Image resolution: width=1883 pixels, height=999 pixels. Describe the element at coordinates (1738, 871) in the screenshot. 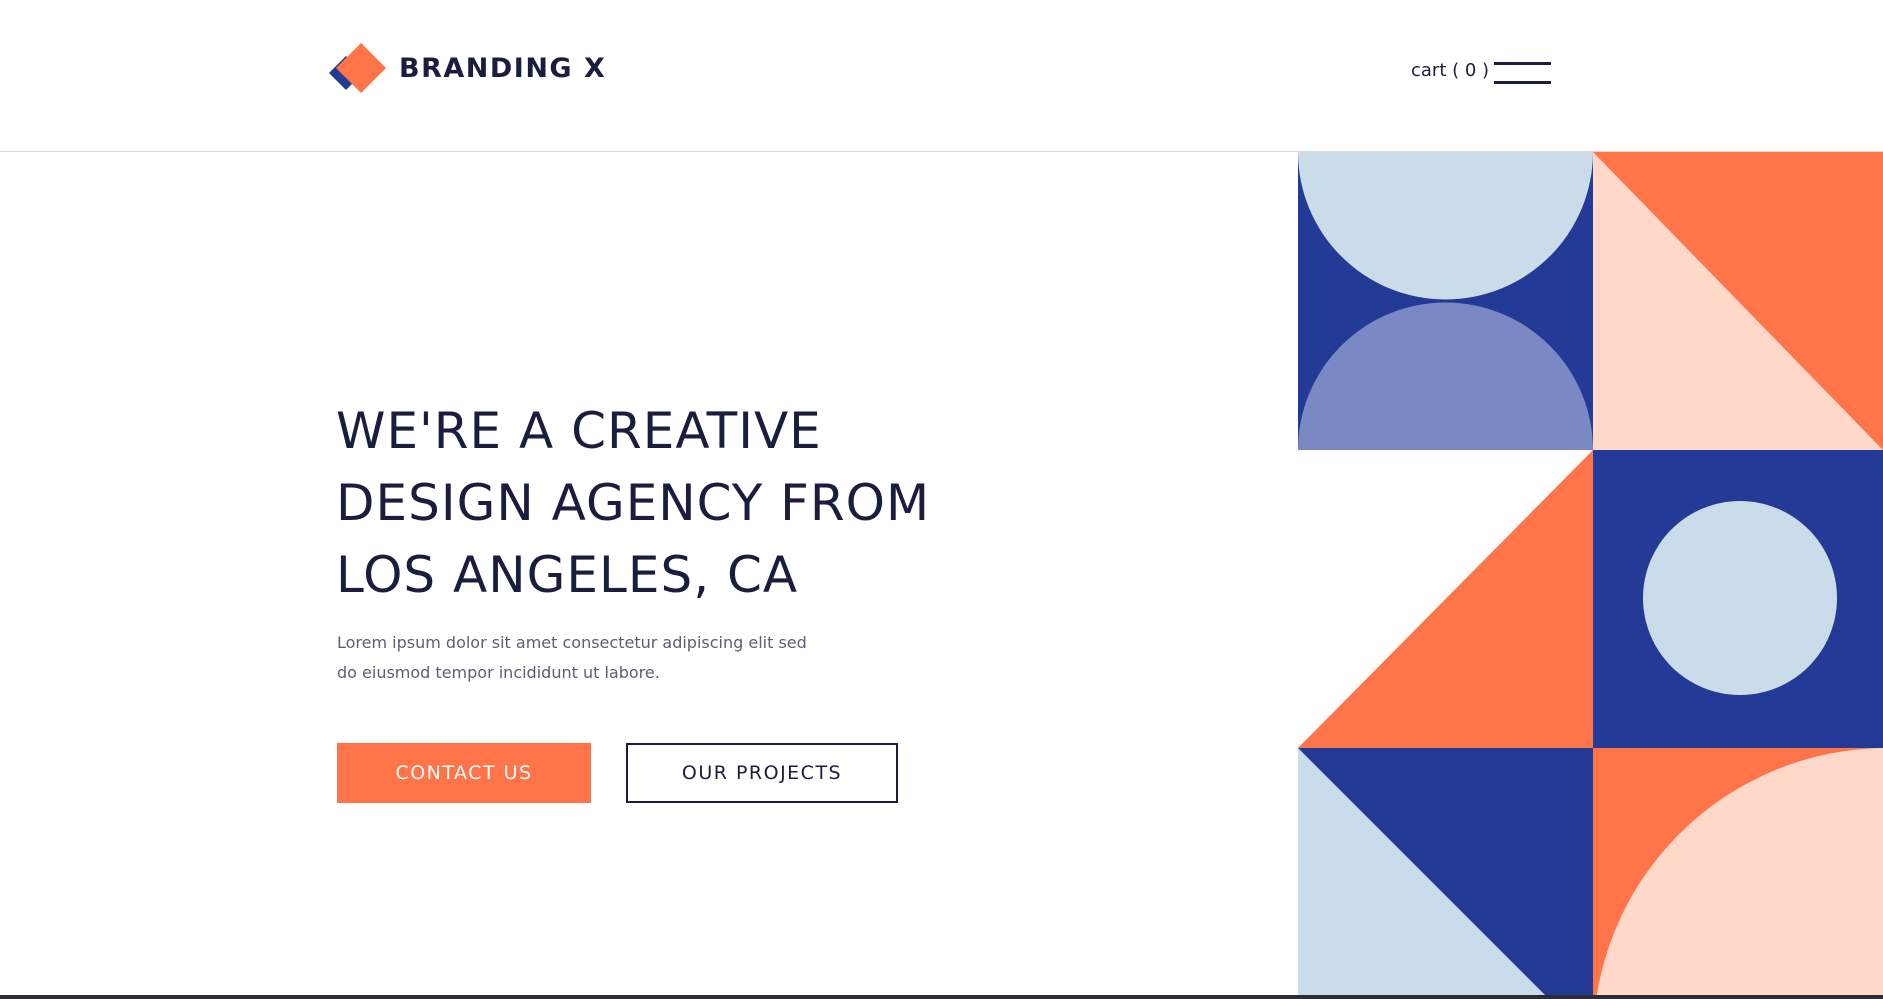

I see `tile-quarter-circle` at that location.